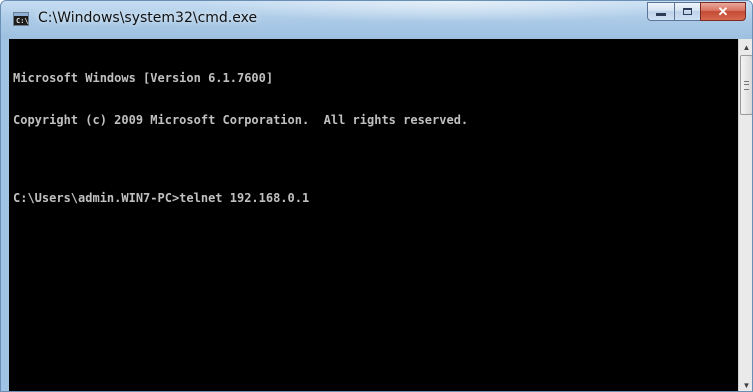 The height and width of the screenshot is (392, 753). I want to click on scroll-thumb, so click(746, 85).